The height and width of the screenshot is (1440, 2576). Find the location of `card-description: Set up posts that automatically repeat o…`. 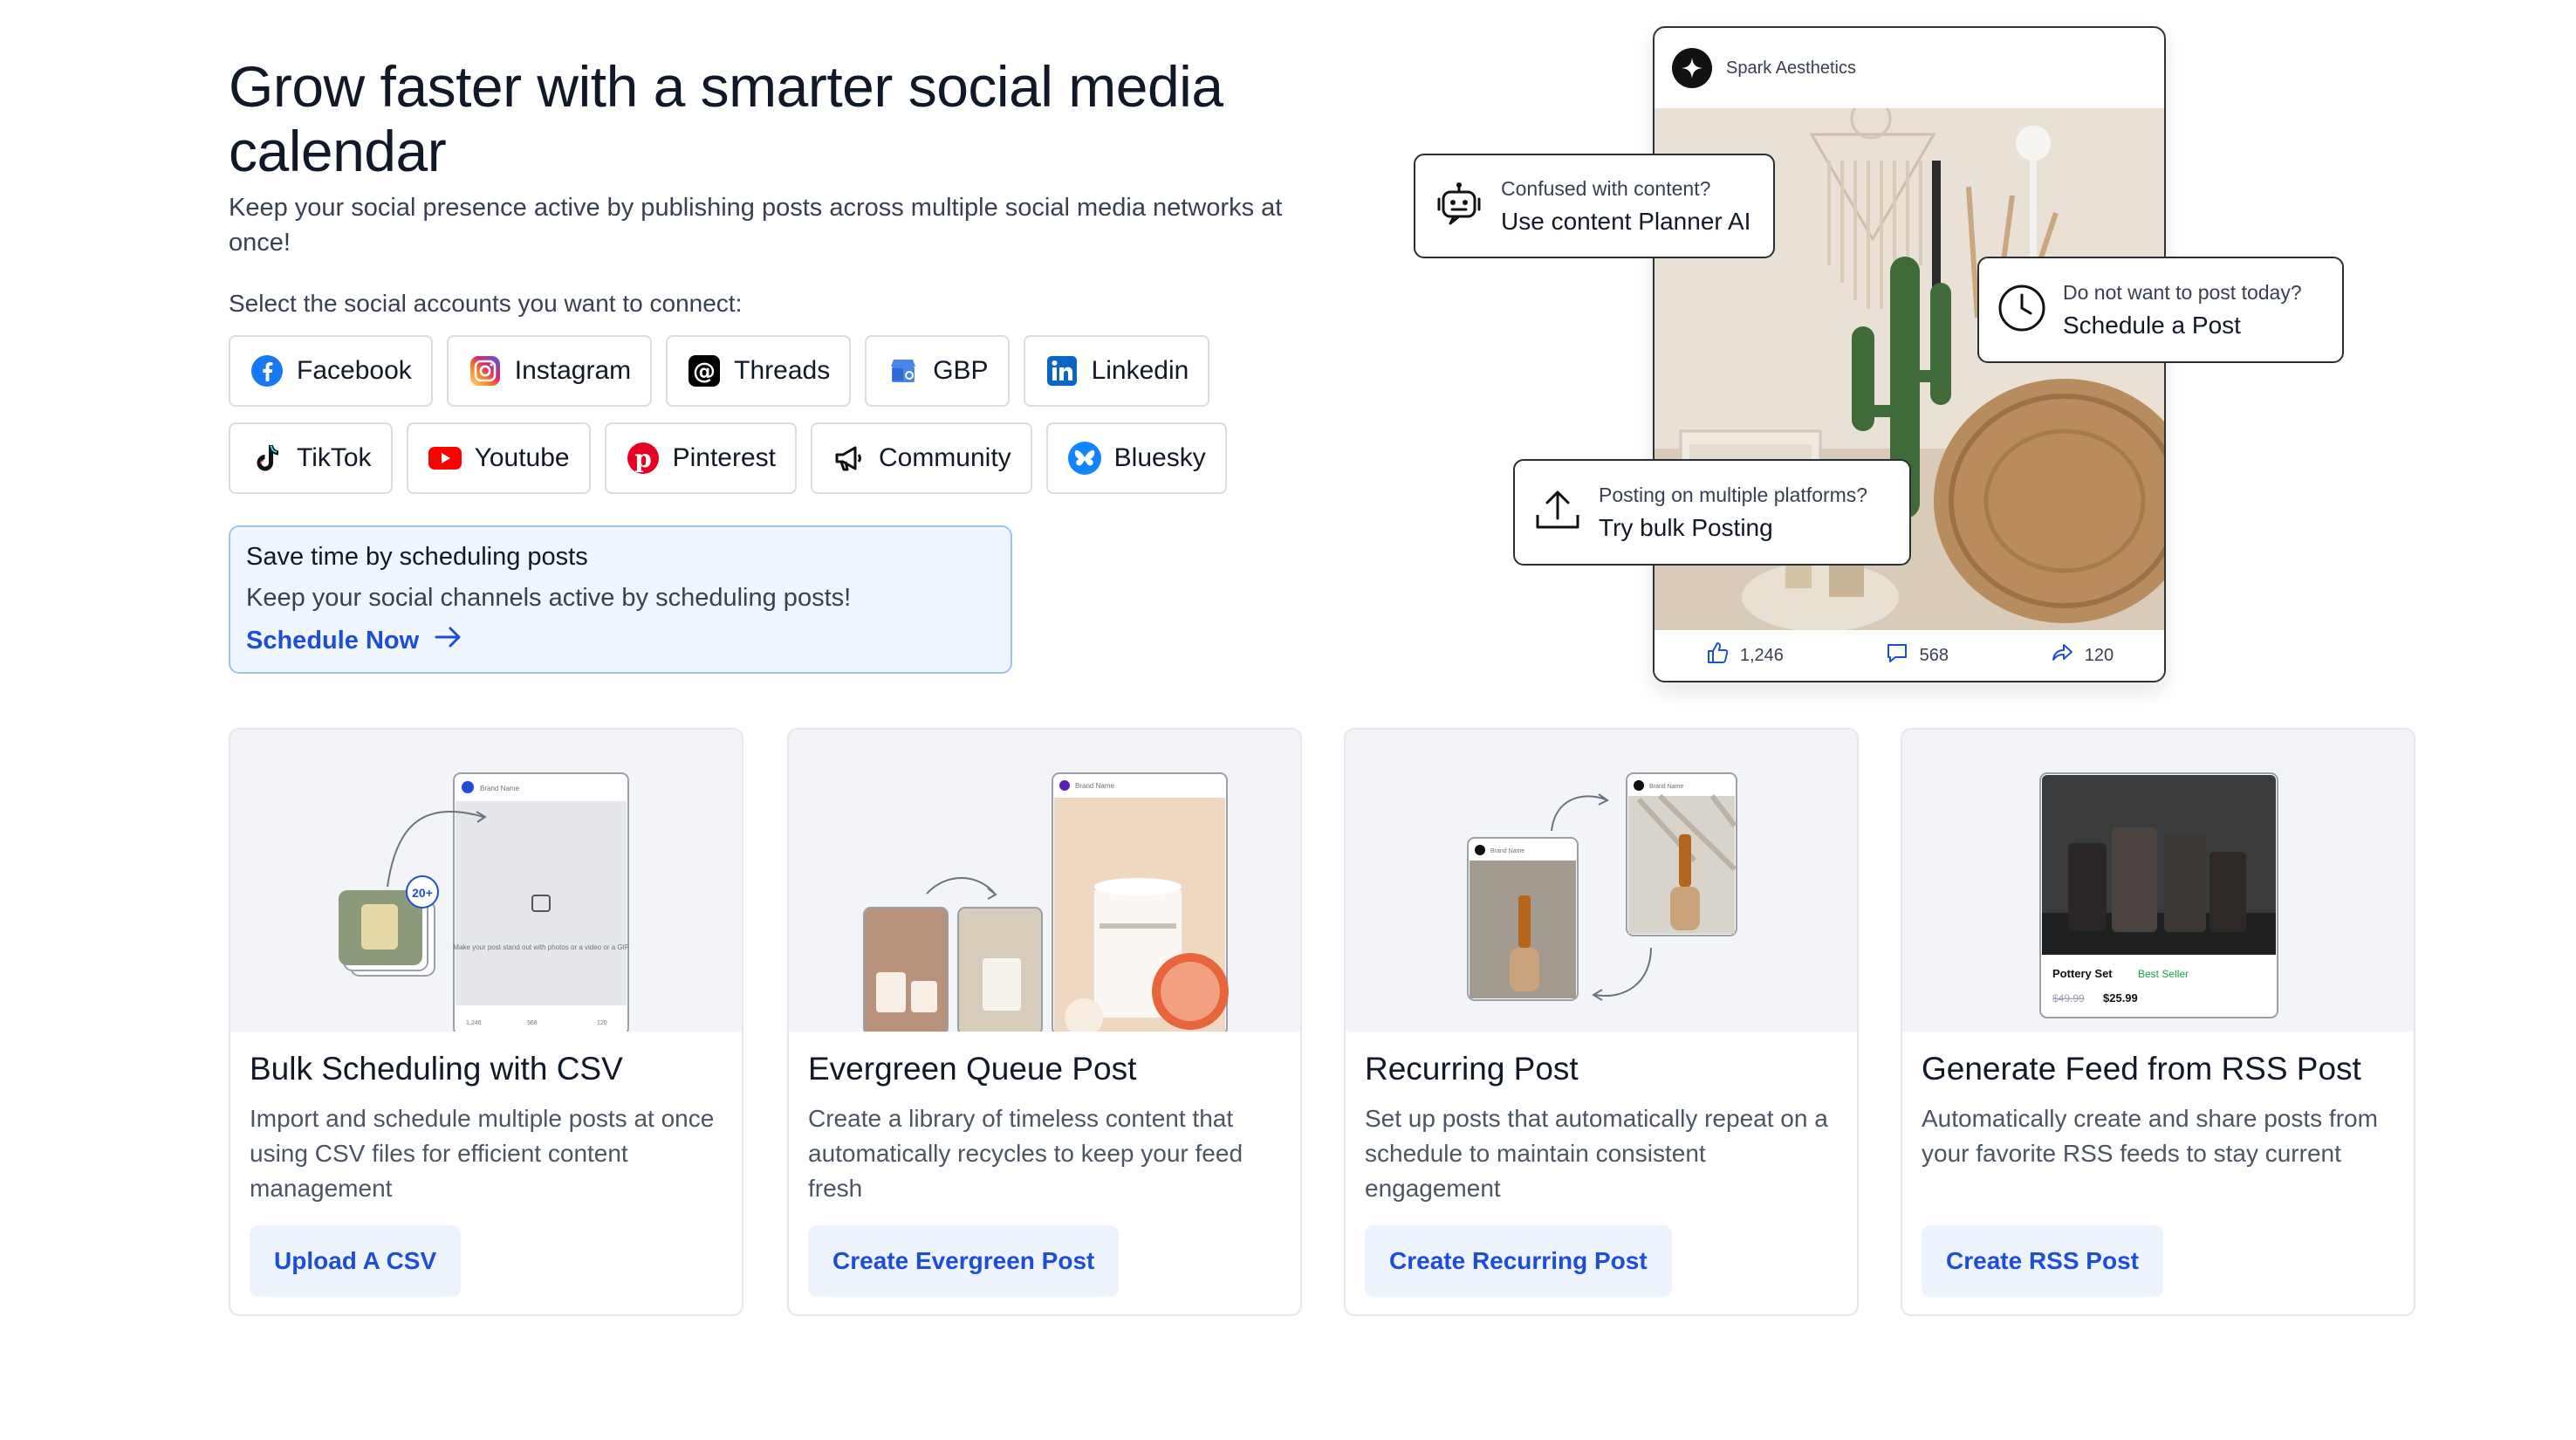

card-description: Set up posts that automatically repeat o… is located at coordinates (1597, 1153).